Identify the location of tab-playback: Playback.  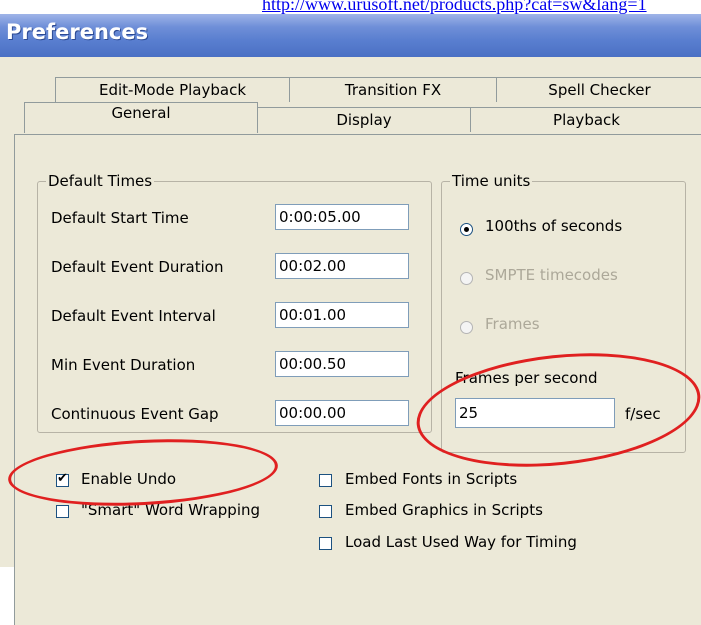
(585, 119).